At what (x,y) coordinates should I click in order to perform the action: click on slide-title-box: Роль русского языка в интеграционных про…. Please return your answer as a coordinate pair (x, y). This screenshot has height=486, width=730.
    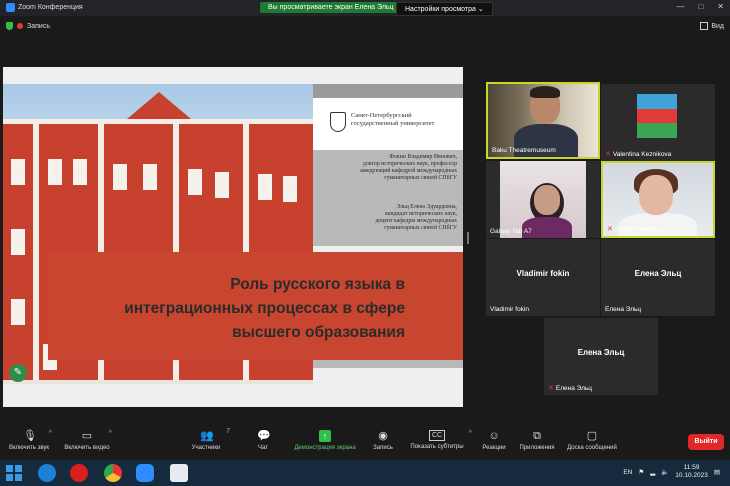
    Looking at the image, I should click on (255, 306).